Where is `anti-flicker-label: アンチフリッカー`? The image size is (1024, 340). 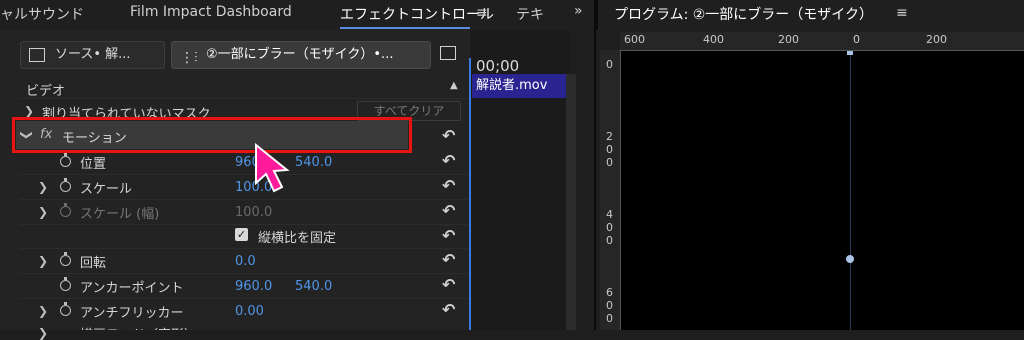
anti-flicker-label: アンチフリッカー is located at coordinates (132, 313).